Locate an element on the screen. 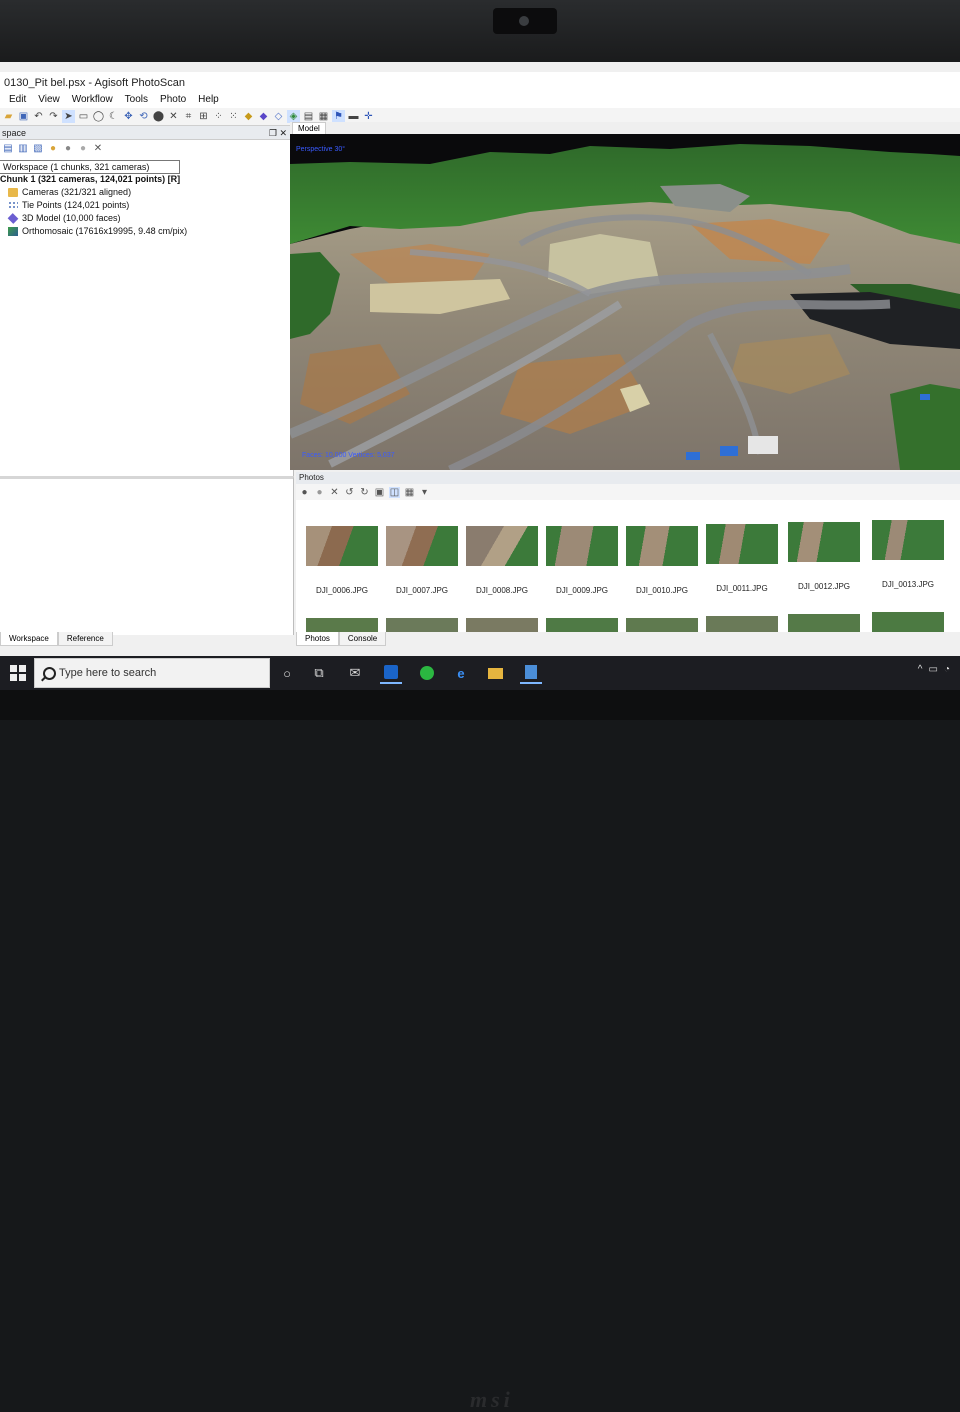 Image resolution: width=960 pixels, height=1412 pixels. mail-icon: ✉ is located at coordinates (355, 673).